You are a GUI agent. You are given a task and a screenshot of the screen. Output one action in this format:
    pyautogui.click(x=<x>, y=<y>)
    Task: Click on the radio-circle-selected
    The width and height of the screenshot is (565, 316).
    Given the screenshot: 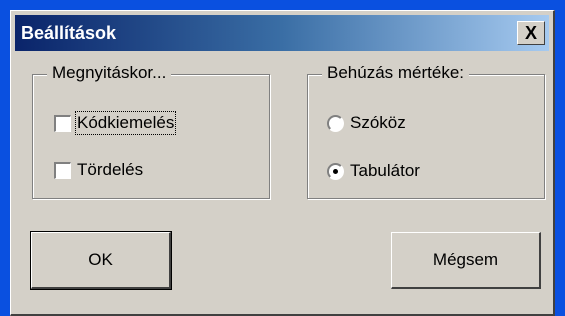 What is the action you would take?
    pyautogui.click(x=335, y=171)
    